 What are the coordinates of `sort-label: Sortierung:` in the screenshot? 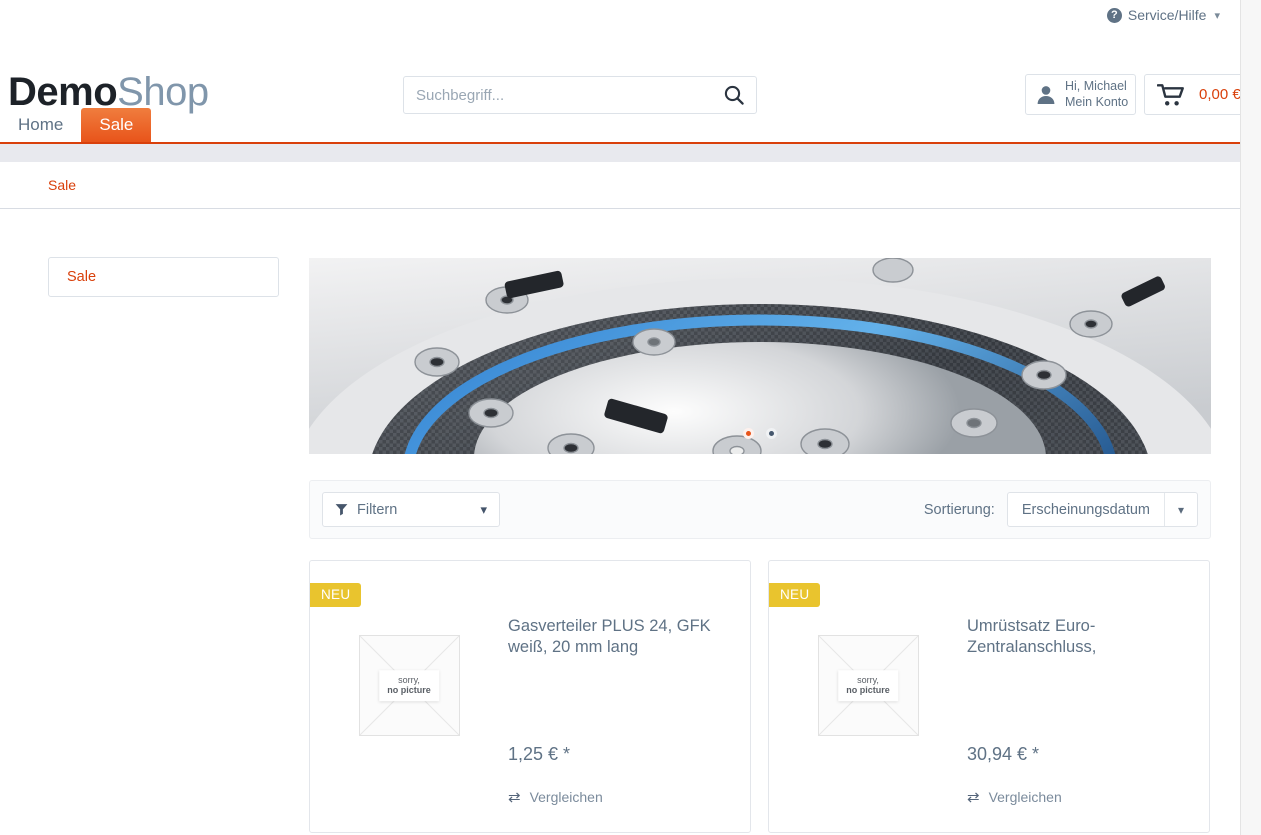 It's located at (959, 509).